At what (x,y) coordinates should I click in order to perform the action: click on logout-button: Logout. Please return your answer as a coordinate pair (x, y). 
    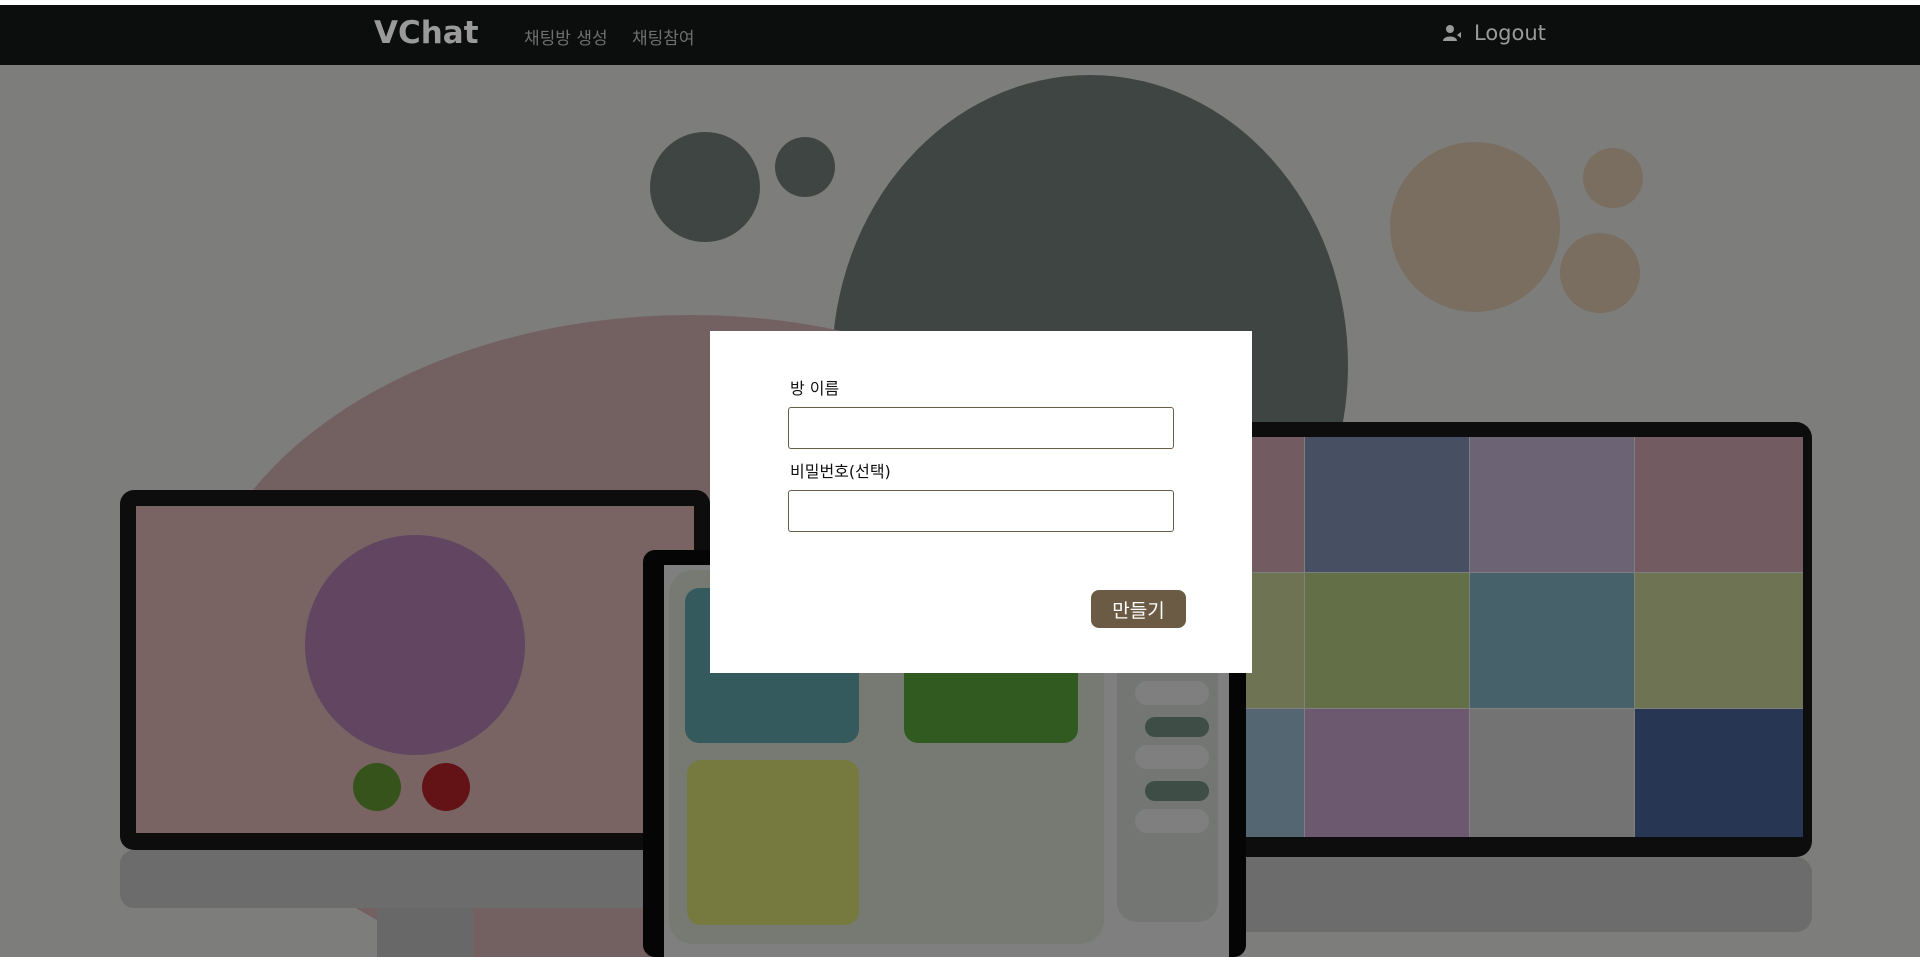
    Looking at the image, I should click on (1494, 33).